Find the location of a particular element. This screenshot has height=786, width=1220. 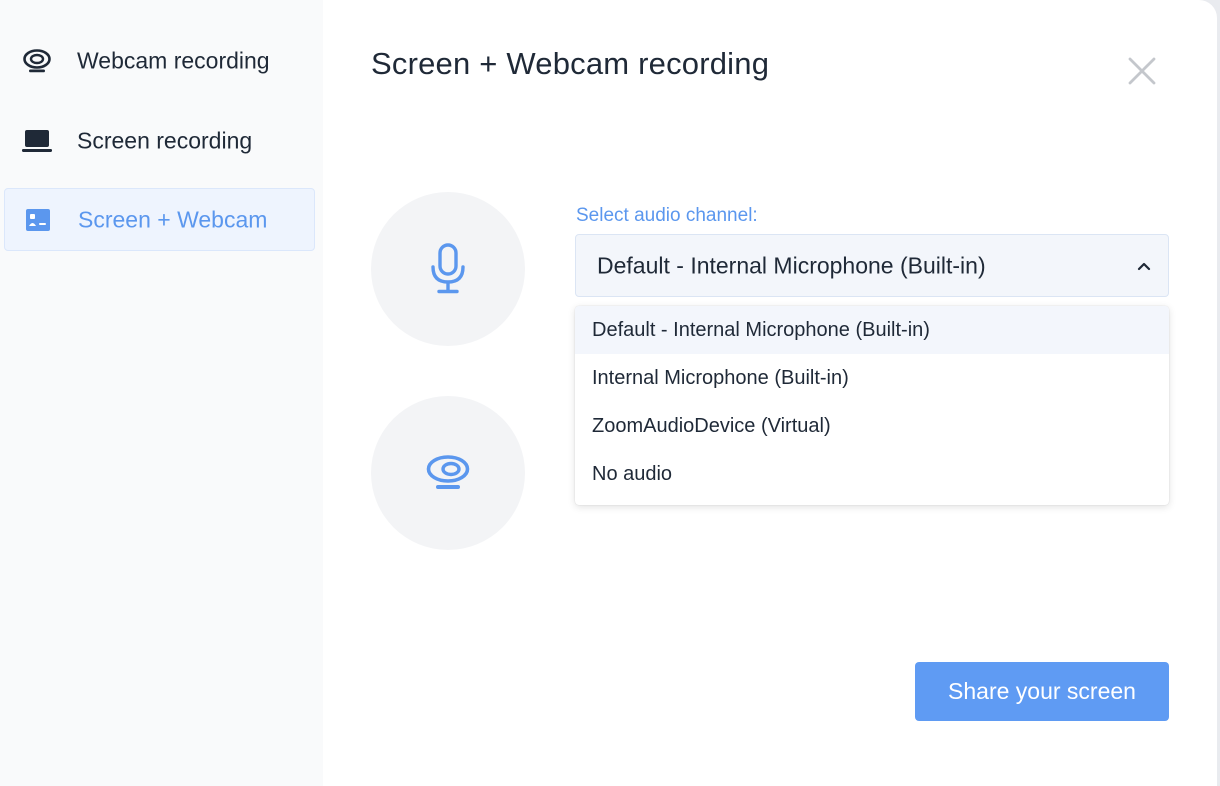

microphone-icon is located at coordinates (448, 268).